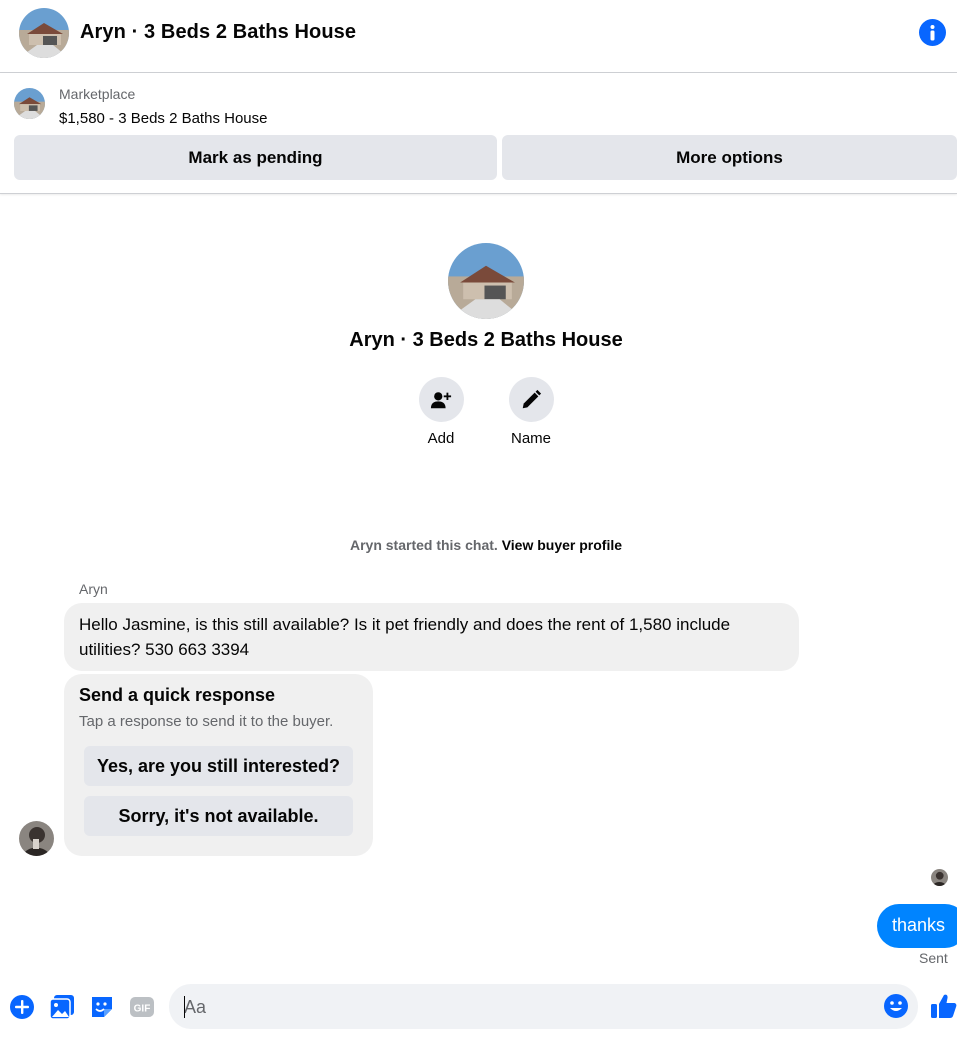 The image size is (957, 1040). I want to click on outgoing-message: thanks, so click(917, 926).